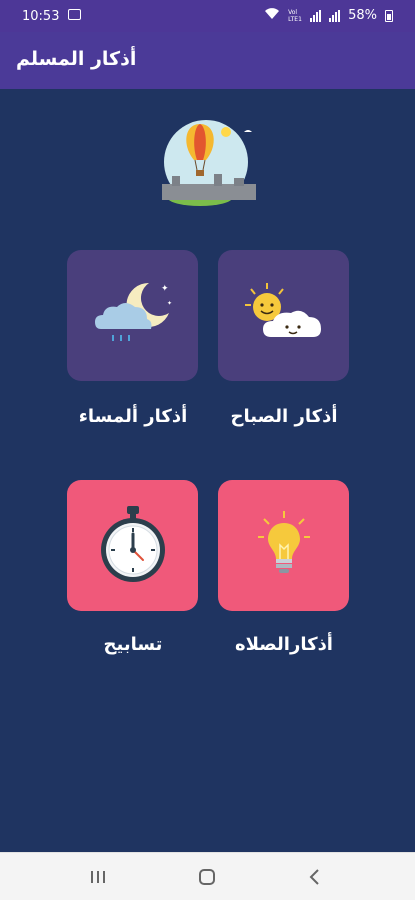  What do you see at coordinates (362, 15) in the screenshot?
I see `battery-percent: 58%` at bounding box center [362, 15].